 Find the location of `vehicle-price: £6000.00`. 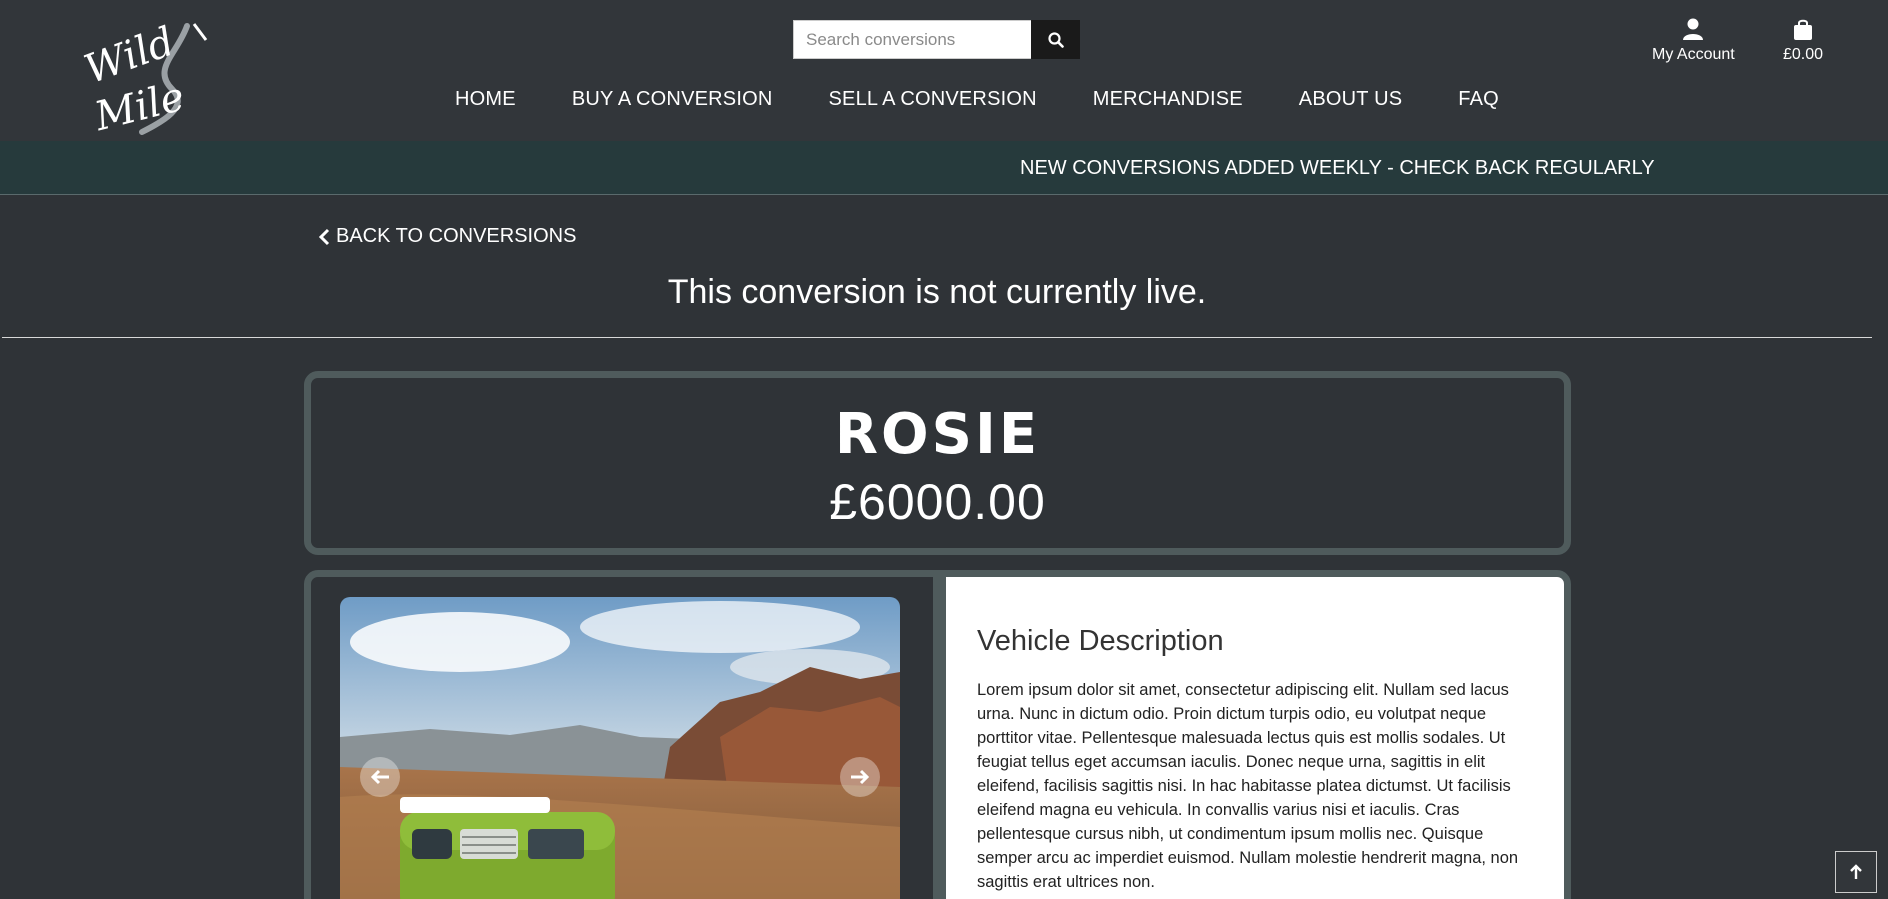

vehicle-price: £6000.00 is located at coordinates (937, 502).